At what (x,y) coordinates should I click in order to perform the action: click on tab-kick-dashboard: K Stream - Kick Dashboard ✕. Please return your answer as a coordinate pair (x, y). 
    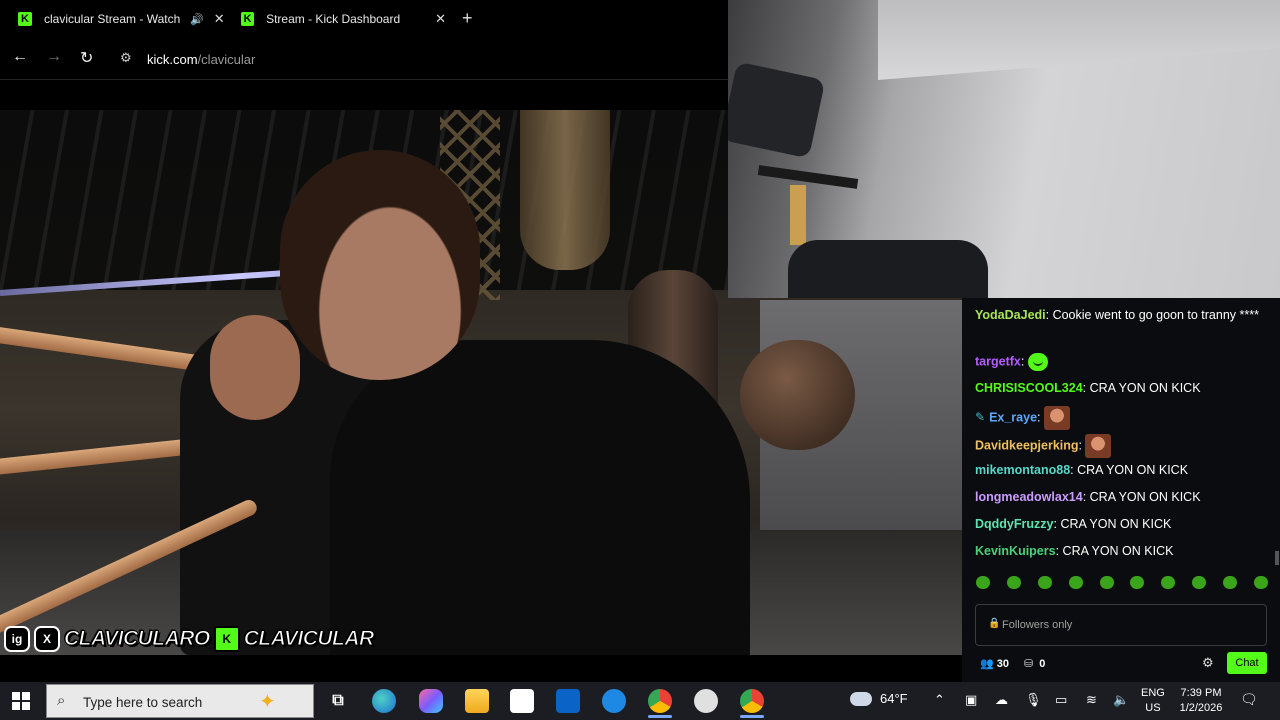
    Looking at the image, I should click on (343, 19).